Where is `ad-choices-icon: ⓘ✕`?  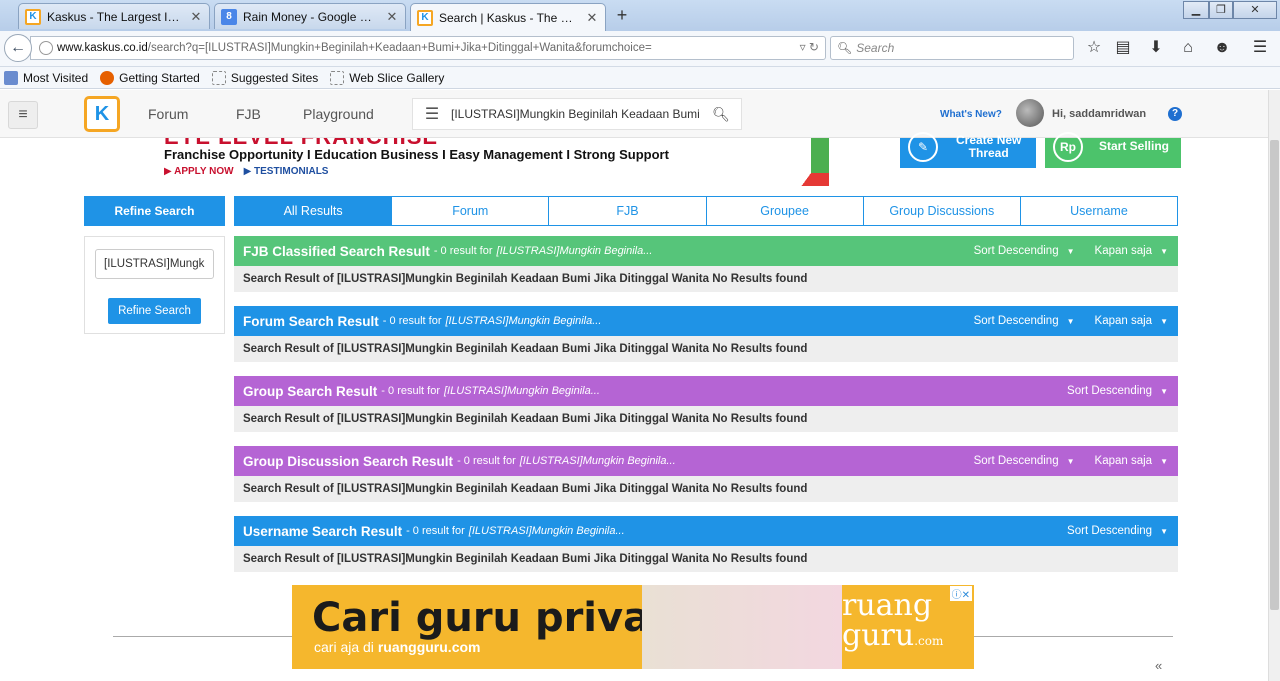 ad-choices-icon: ⓘ✕ is located at coordinates (960, 593).